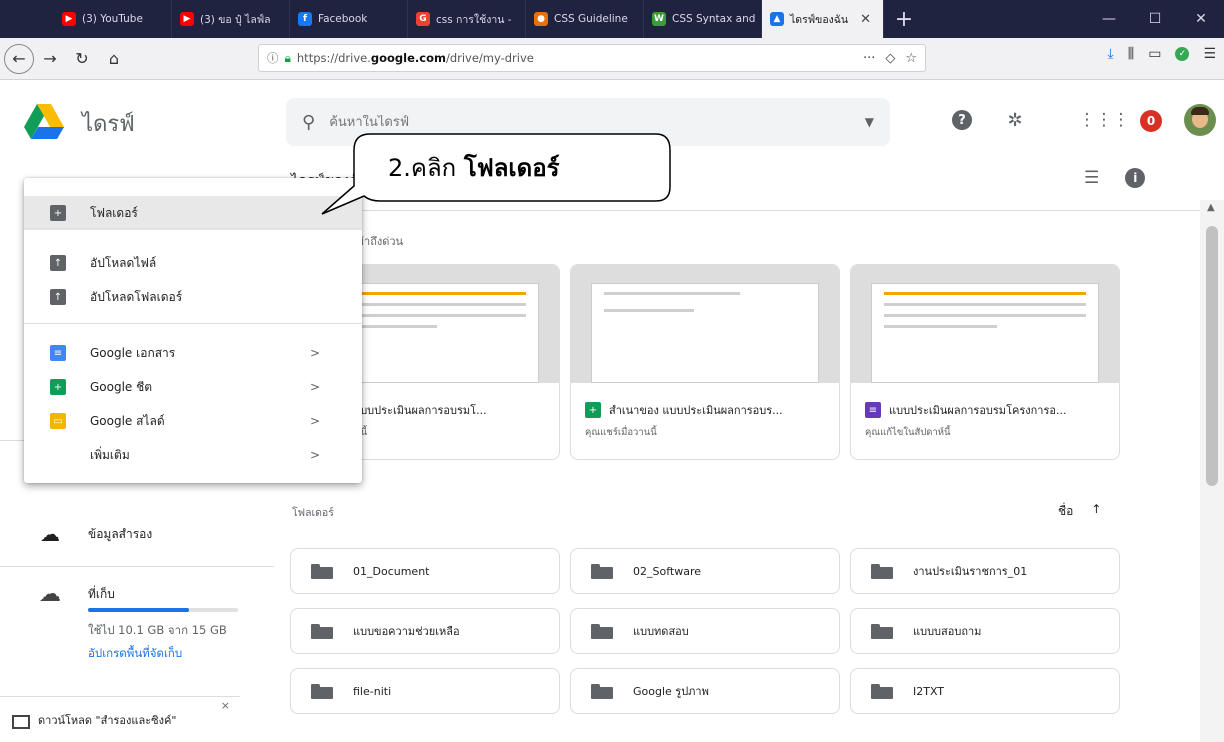  Describe the element at coordinates (1135, 178) in the screenshot. I see `info-details-icon: i` at that location.